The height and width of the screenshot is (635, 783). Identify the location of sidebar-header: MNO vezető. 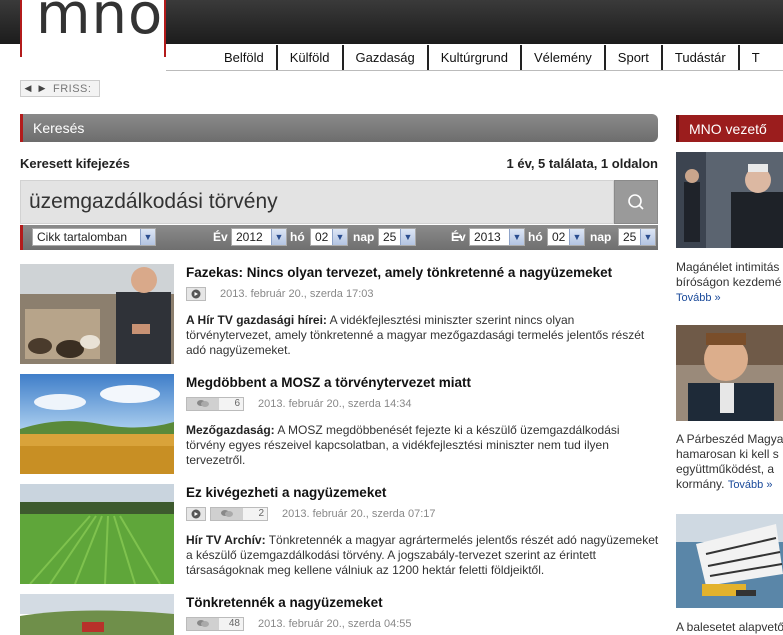
(729, 128).